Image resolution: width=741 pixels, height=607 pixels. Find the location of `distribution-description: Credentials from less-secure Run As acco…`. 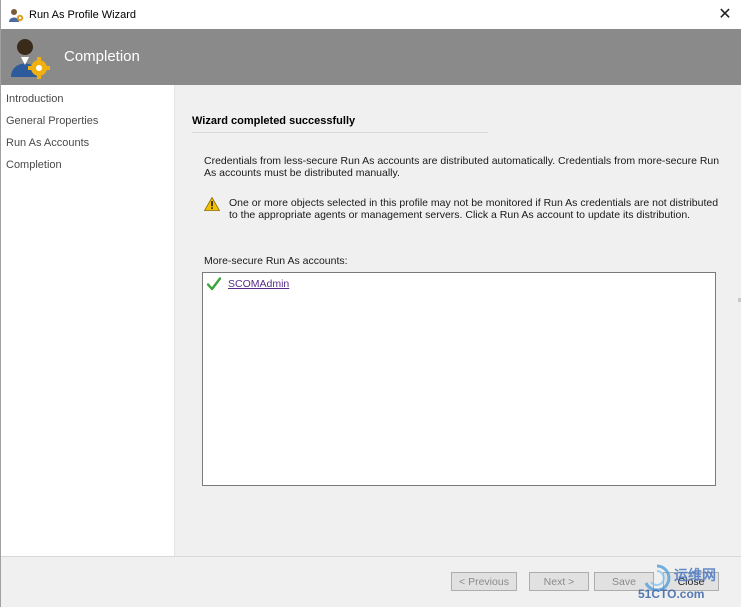

distribution-description: Credentials from less-secure Run As acco… is located at coordinates (462, 167).